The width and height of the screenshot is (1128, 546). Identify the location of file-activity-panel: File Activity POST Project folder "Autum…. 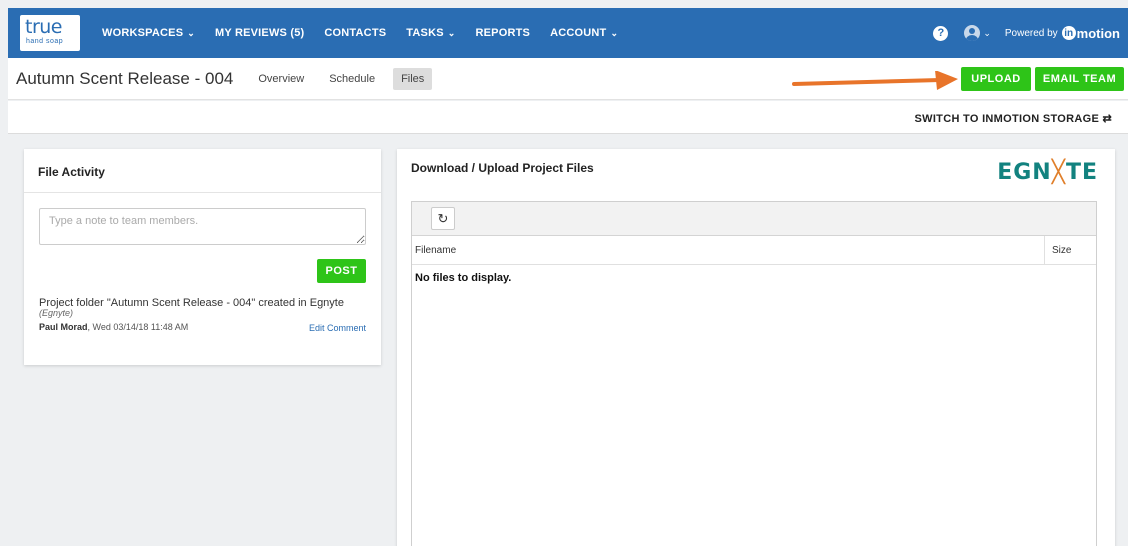
(202, 257).